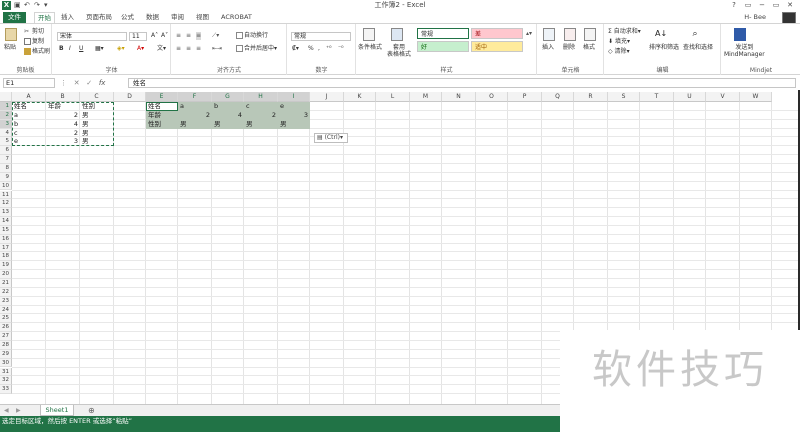 The width and height of the screenshot is (800, 432). Describe the element at coordinates (162, 124) in the screenshot. I see `transposed_cells-cell: 性别` at that location.